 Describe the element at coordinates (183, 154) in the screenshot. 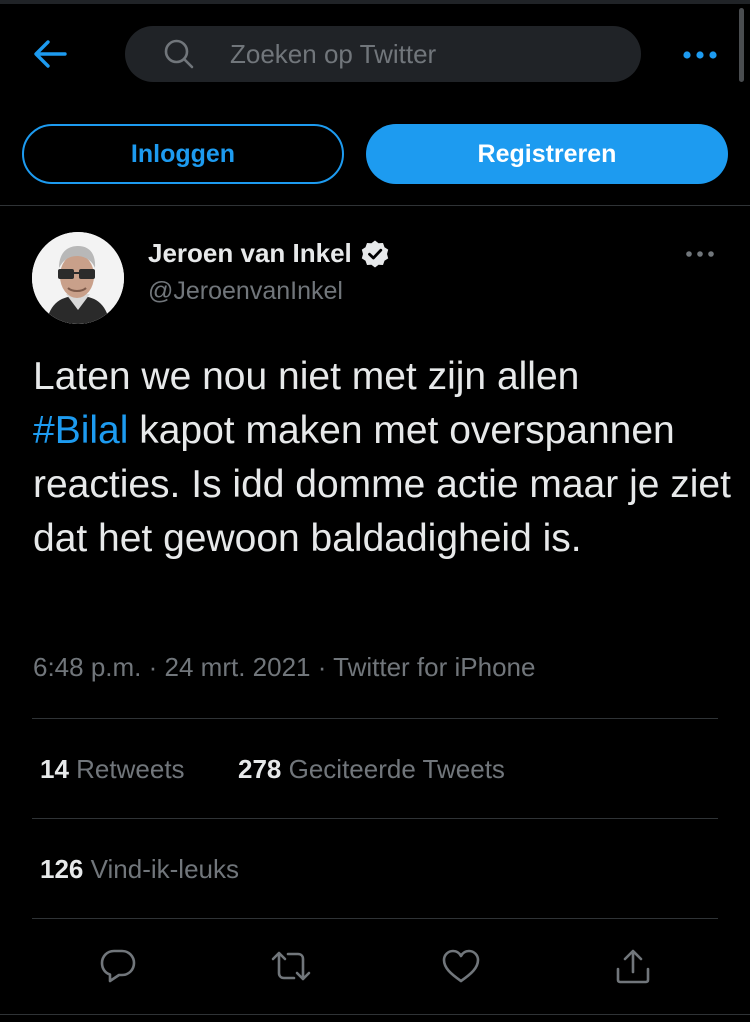

I see `login-button: Inloggen` at that location.